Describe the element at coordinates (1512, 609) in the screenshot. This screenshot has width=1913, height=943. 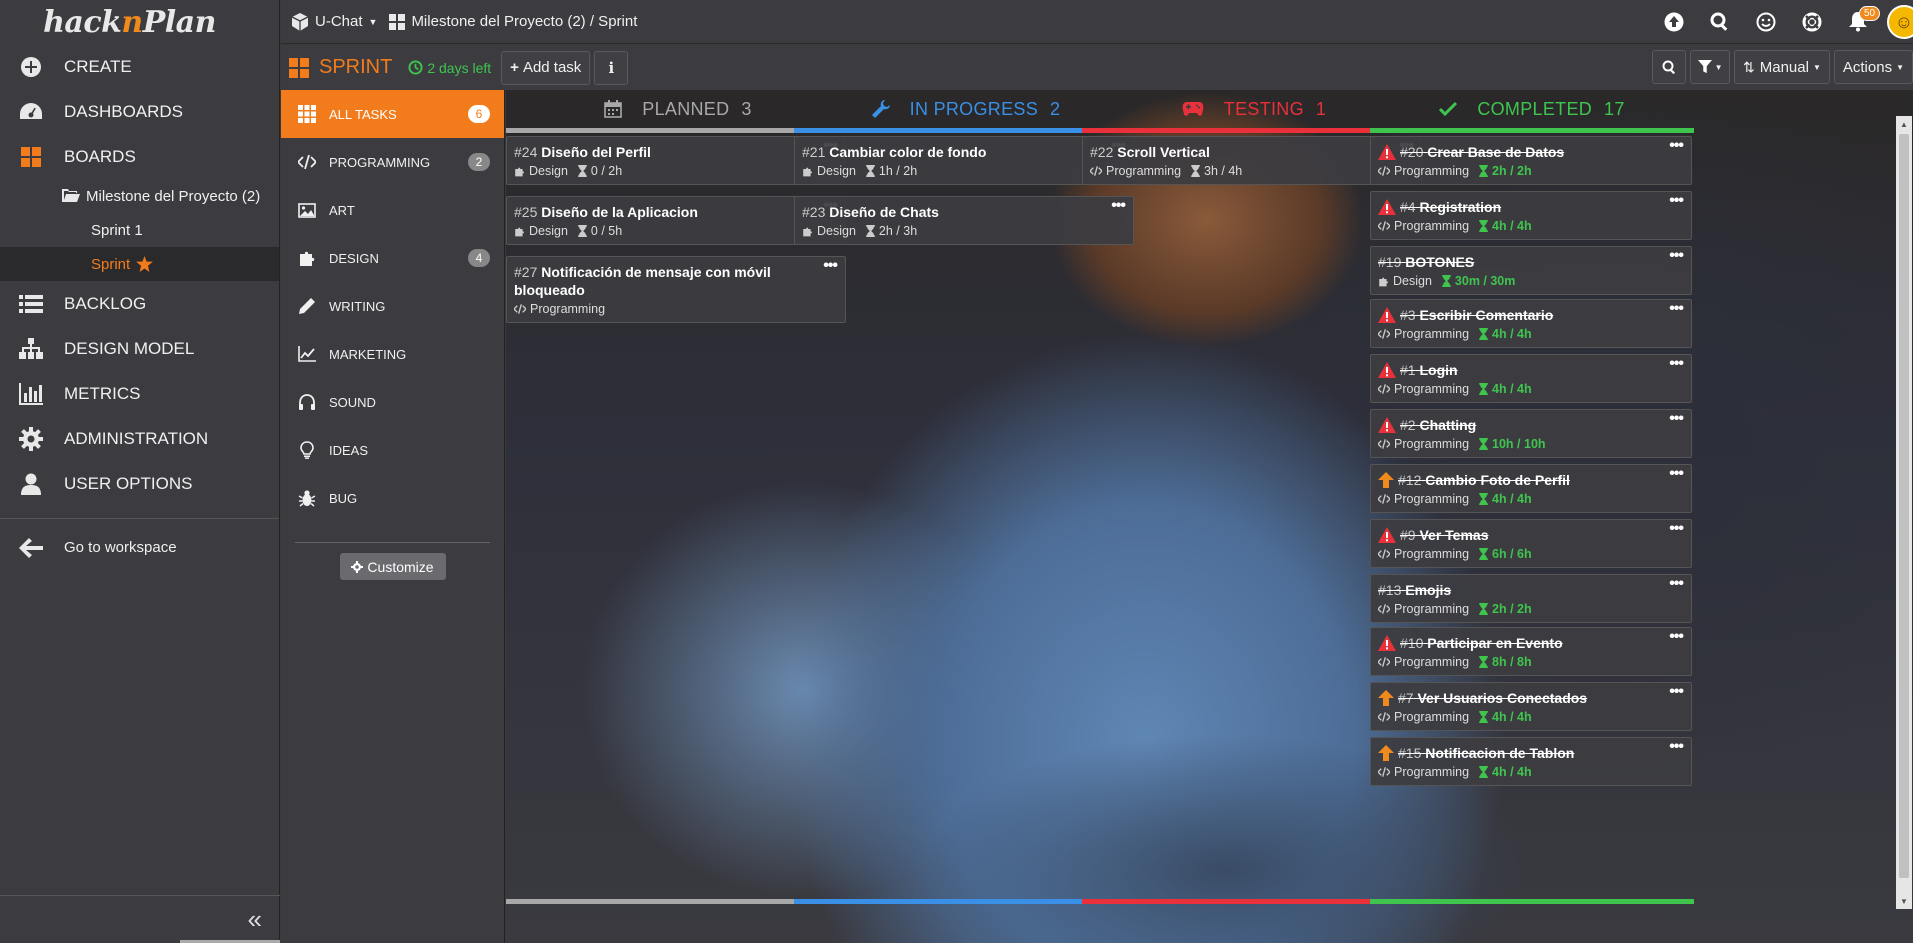
I see `task-estimate: 2h / 2h` at that location.